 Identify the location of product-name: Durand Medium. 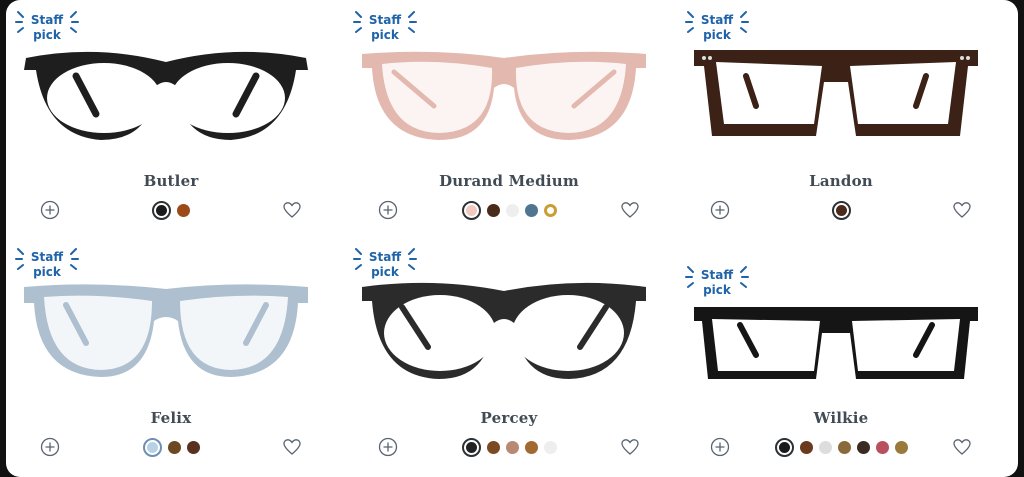
(509, 181).